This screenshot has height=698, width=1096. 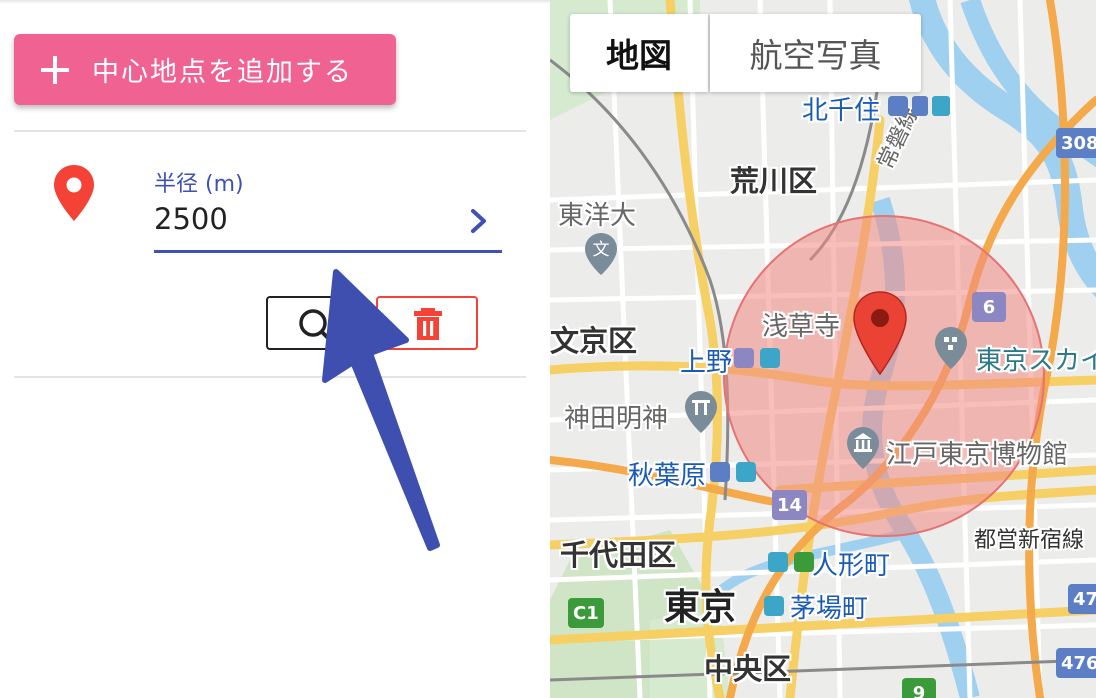 I want to click on svg-text: 文, so click(x=601, y=250).